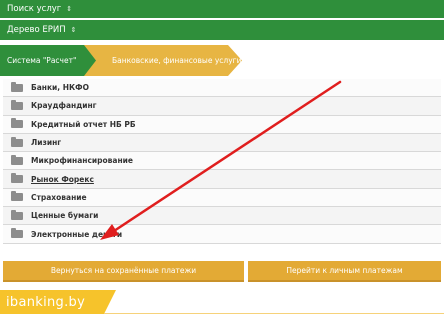 The width and height of the screenshot is (444, 320). I want to click on search-services-label: Поиск услуг, so click(34, 9).